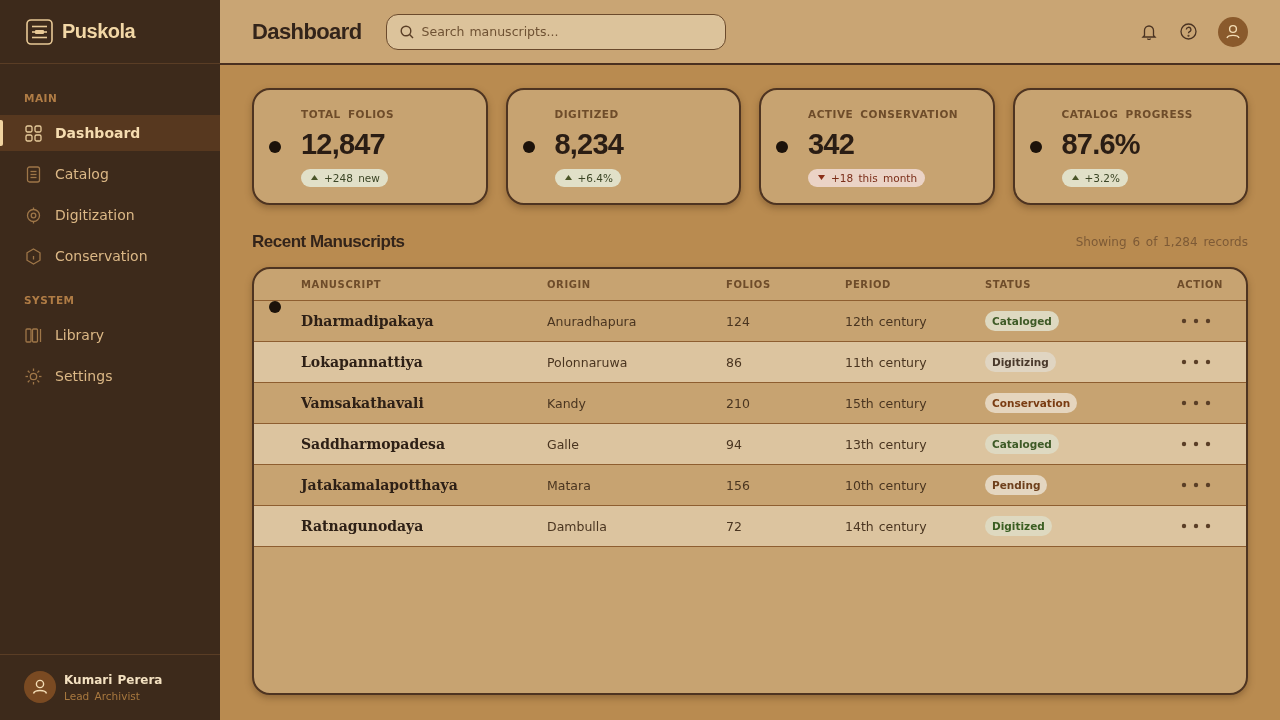 The width and height of the screenshot is (1280, 720). I want to click on section-label: SYSTEM, so click(50, 300).